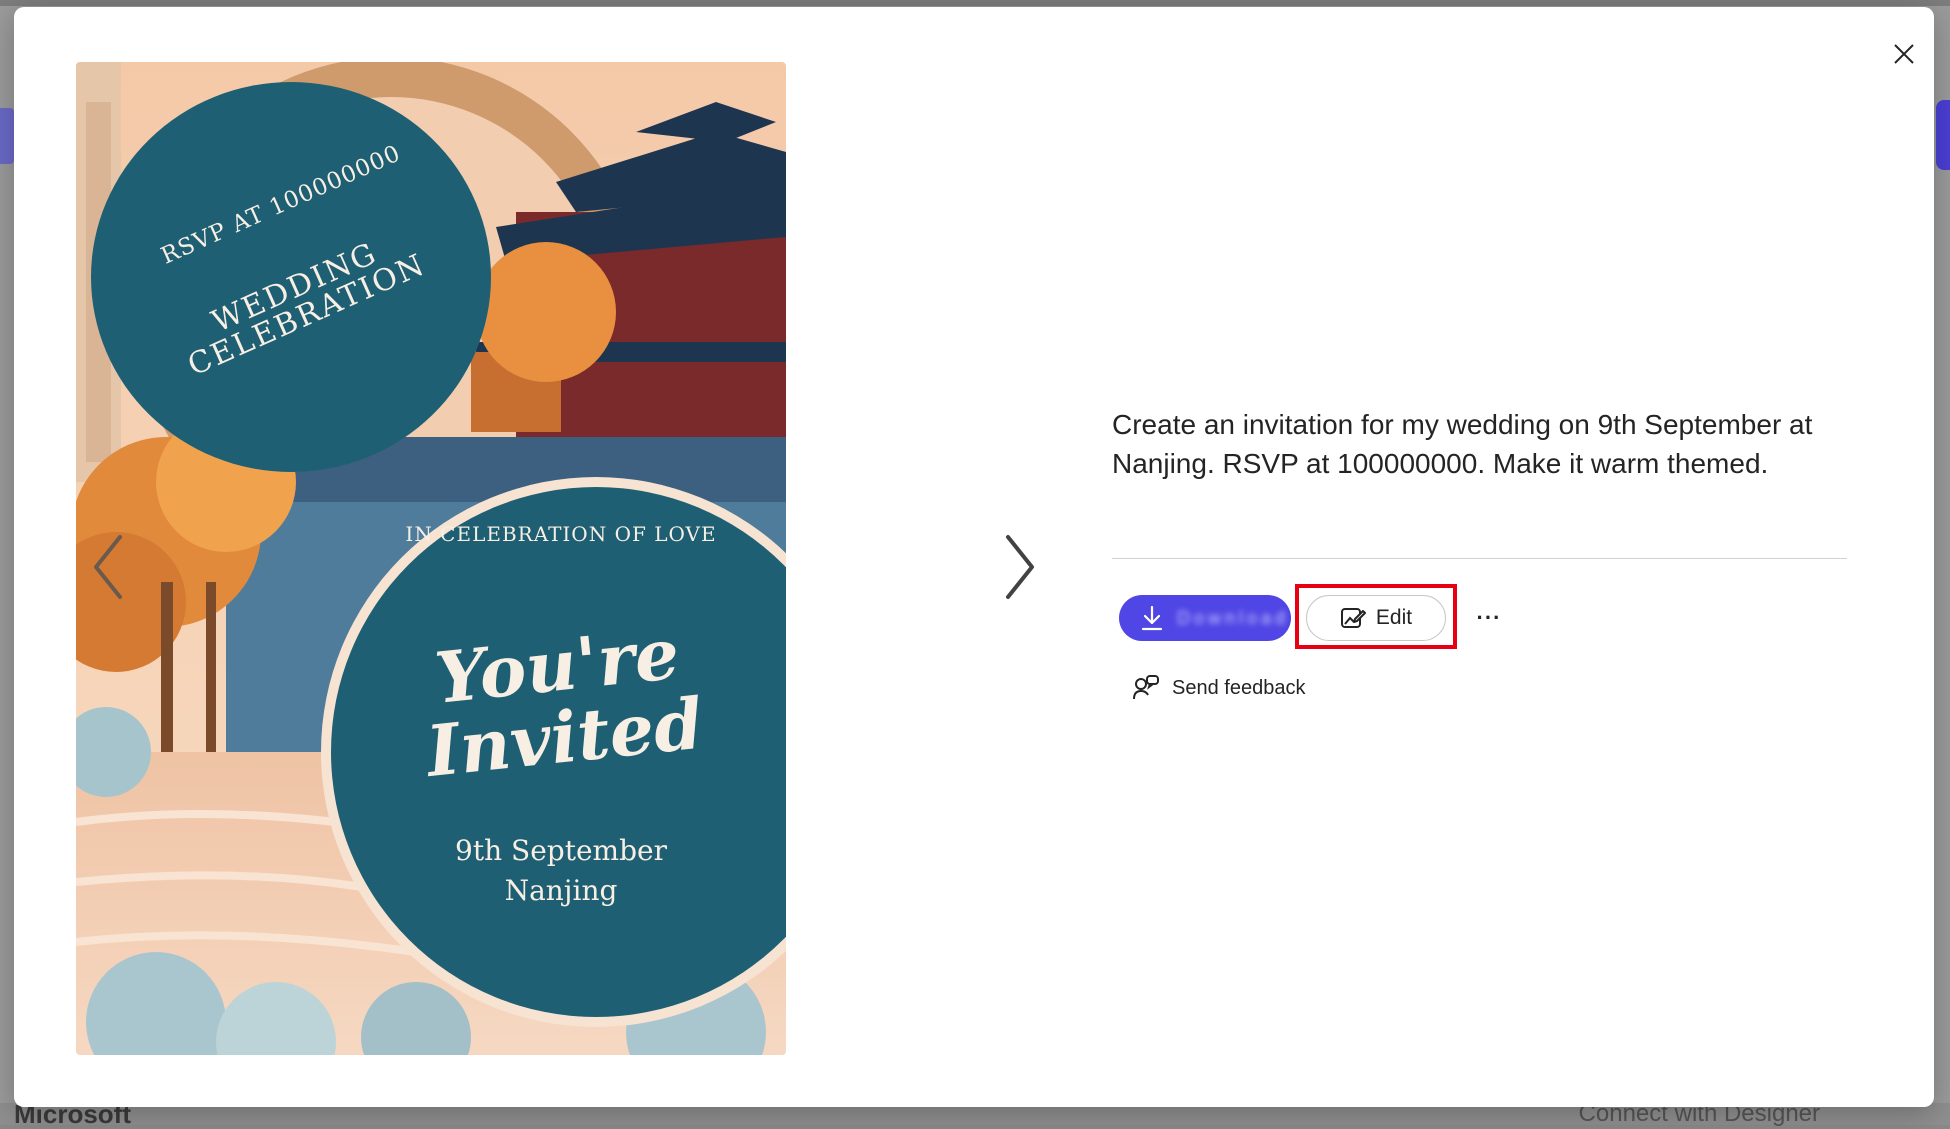 The image size is (1950, 1129). Describe the element at coordinates (1239, 687) in the screenshot. I see `feedback-label: Send feedback` at that location.